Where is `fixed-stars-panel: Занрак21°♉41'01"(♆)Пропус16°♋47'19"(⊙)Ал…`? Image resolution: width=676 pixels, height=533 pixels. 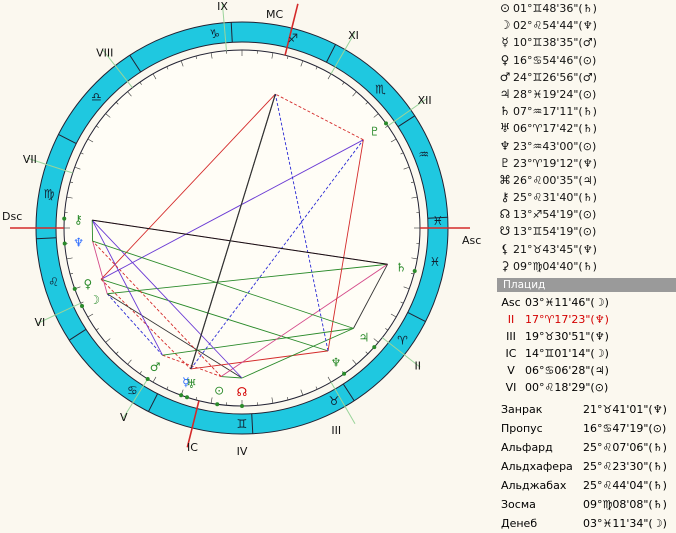 fixed-stars-panel: Занрак21°♉41'01"(♆)Пропус16°♋47'19"(⊙)Ал… is located at coordinates (586, 466).